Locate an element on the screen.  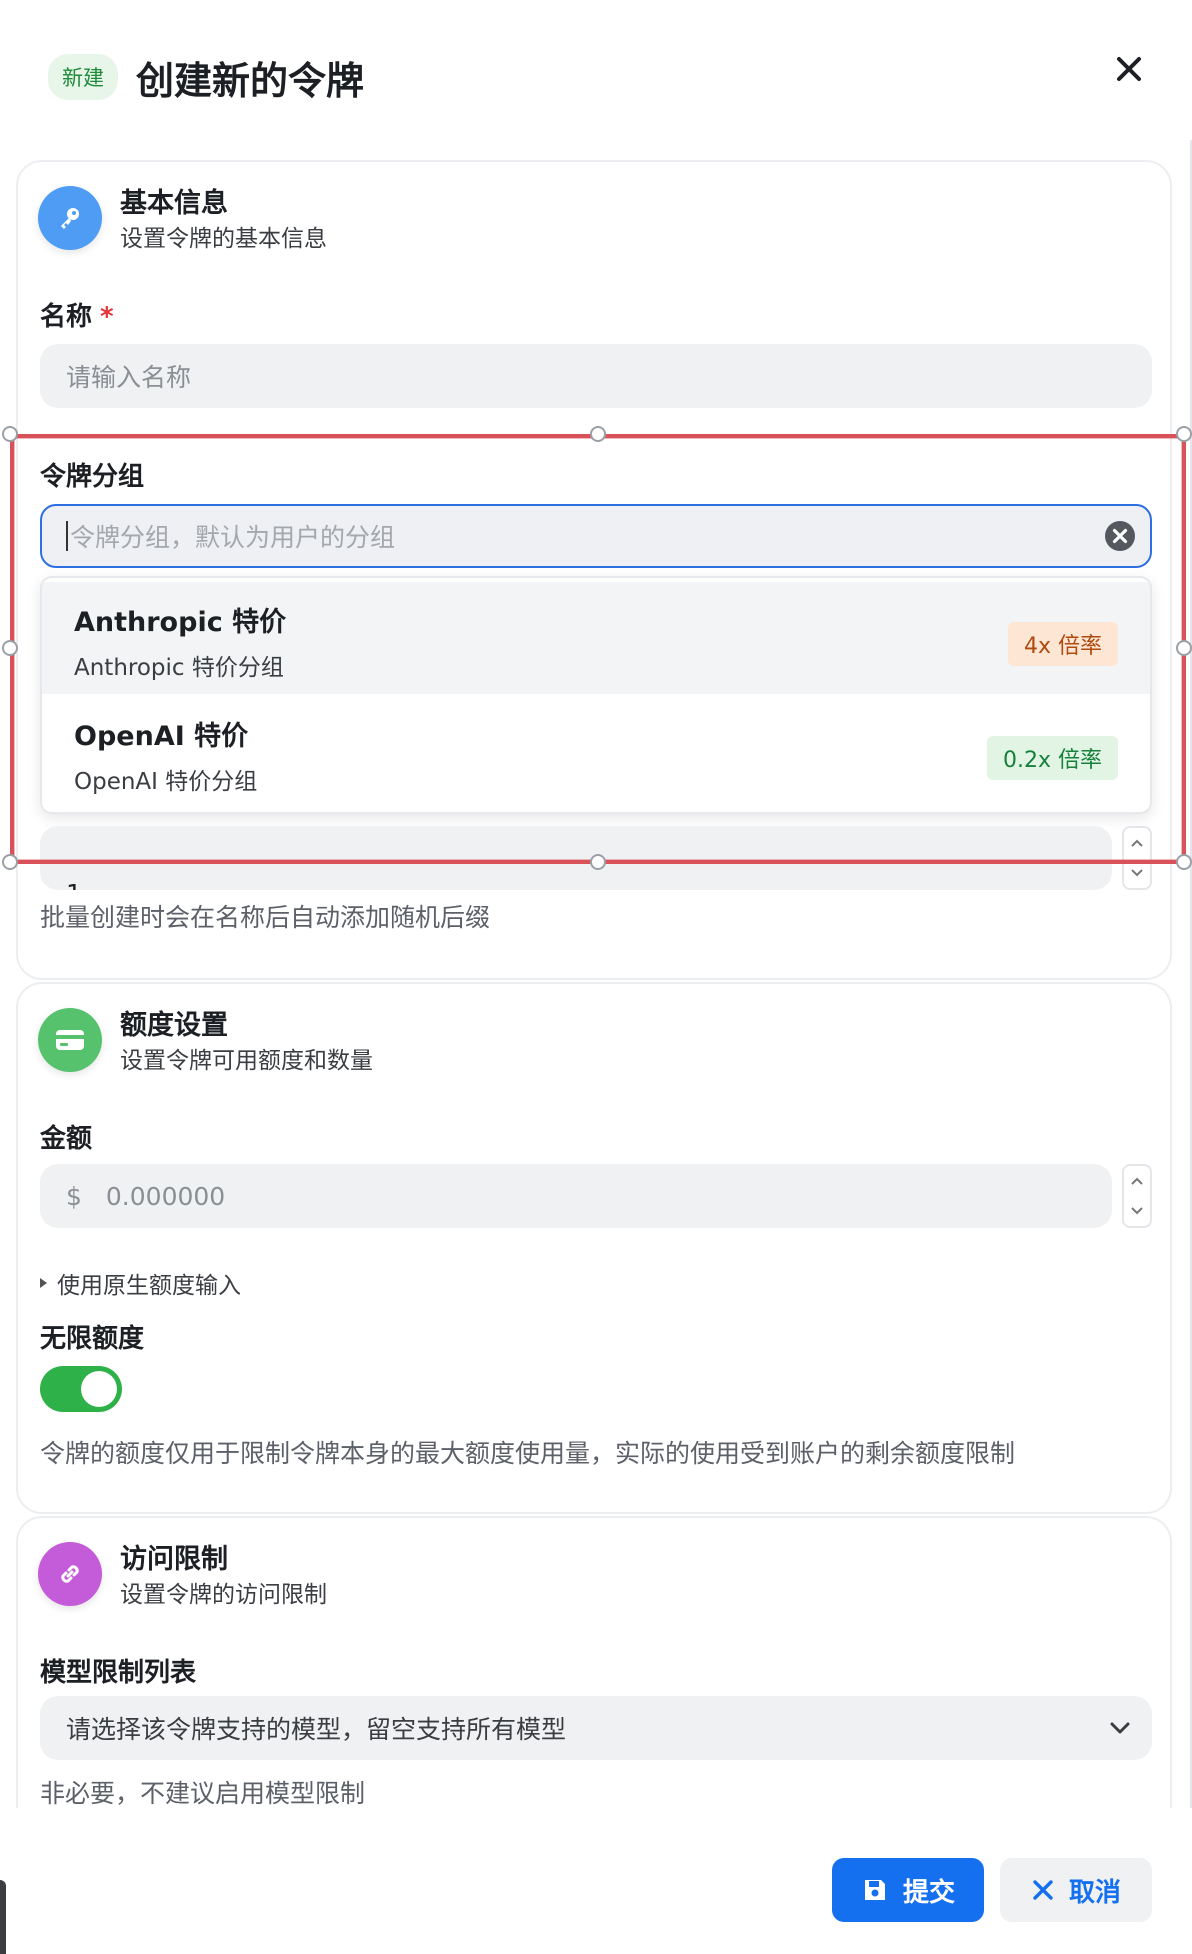
submit-label: 提交 is located at coordinates (928, 1892).